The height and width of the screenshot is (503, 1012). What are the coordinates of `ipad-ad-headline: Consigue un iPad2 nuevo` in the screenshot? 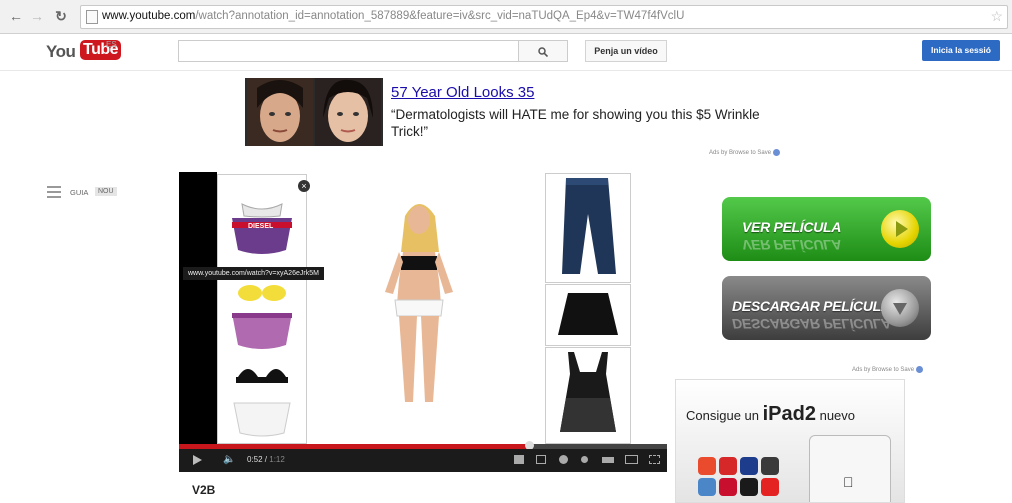 It's located at (770, 414).